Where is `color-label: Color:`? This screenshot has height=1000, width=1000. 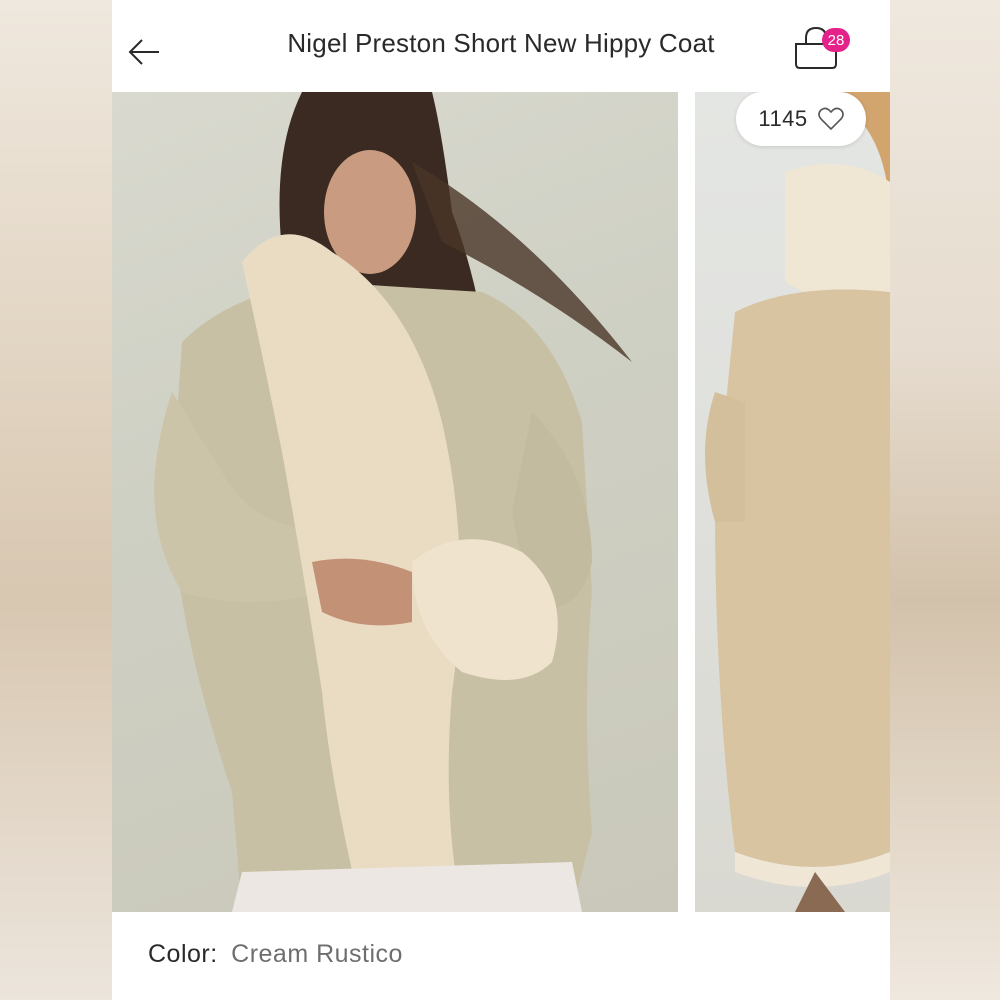
color-label: Color: is located at coordinates (183, 954).